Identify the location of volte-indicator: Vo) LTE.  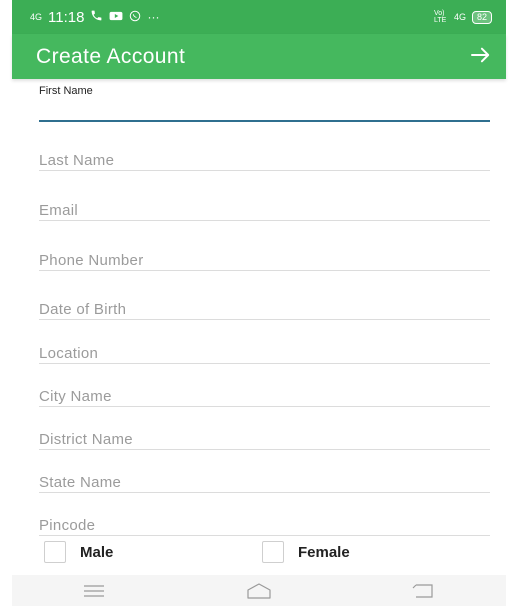
(440, 17).